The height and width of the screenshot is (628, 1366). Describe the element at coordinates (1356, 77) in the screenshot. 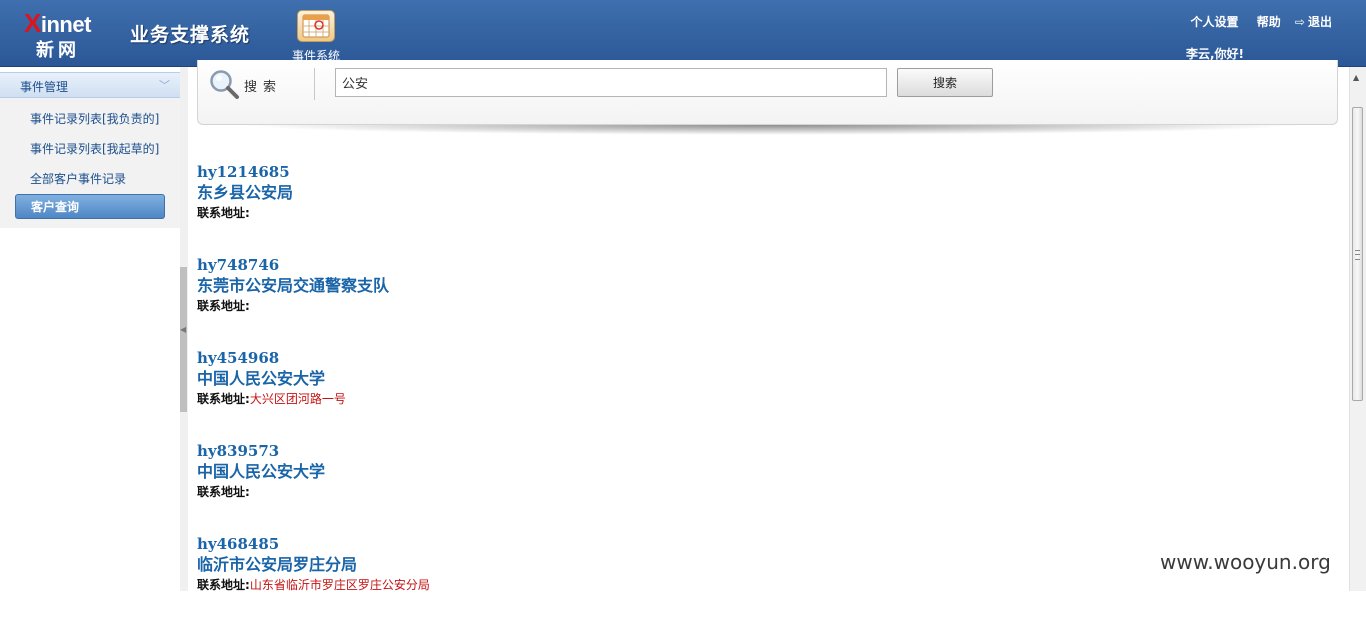

I see `scroll-up-icon: ▲` at that location.